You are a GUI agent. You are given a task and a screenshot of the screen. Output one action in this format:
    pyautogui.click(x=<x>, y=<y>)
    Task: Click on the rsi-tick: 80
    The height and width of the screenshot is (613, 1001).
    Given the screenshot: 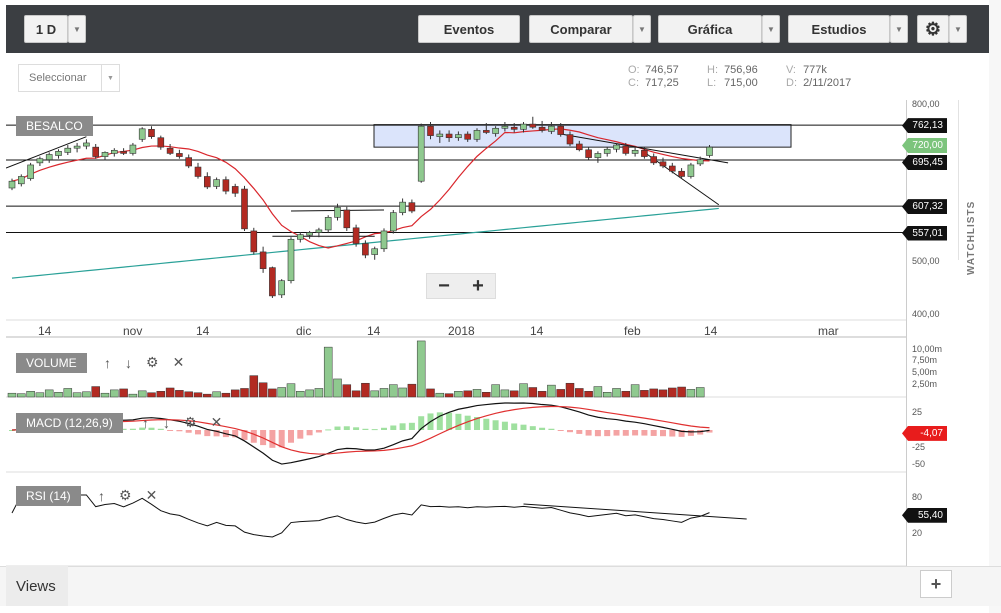 What is the action you would take?
    pyautogui.click(x=917, y=497)
    